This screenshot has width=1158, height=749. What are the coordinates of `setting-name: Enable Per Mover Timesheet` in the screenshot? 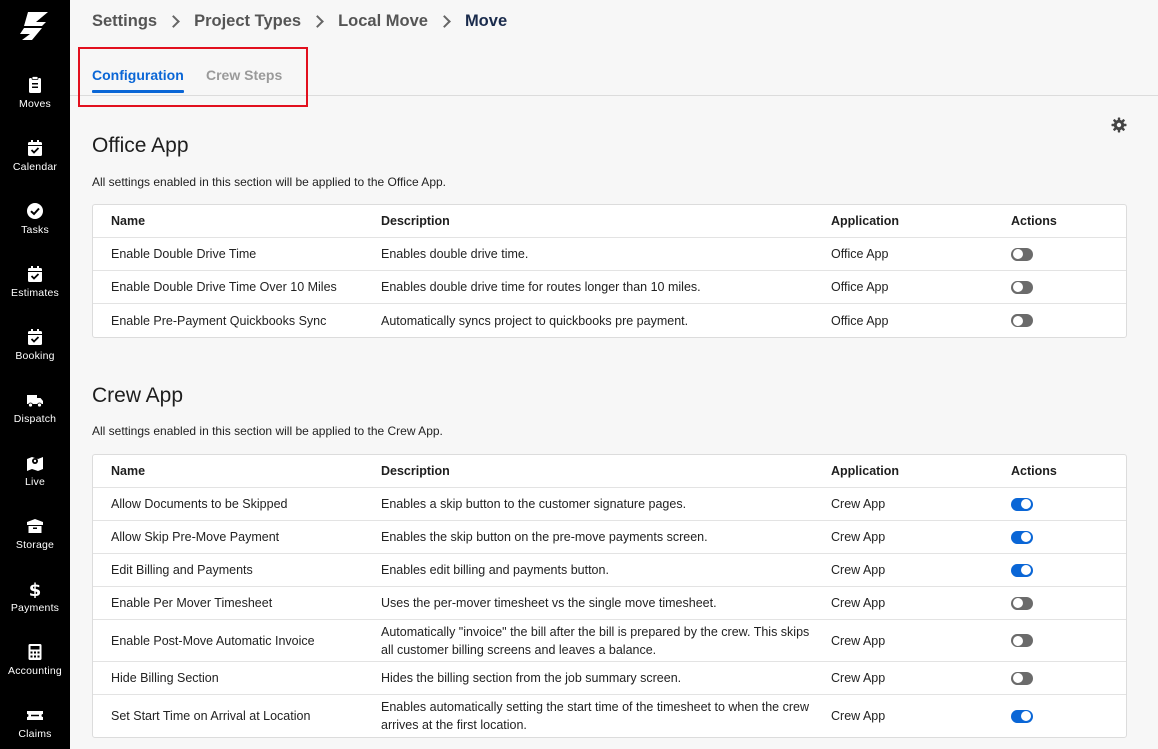 It's located at (192, 603).